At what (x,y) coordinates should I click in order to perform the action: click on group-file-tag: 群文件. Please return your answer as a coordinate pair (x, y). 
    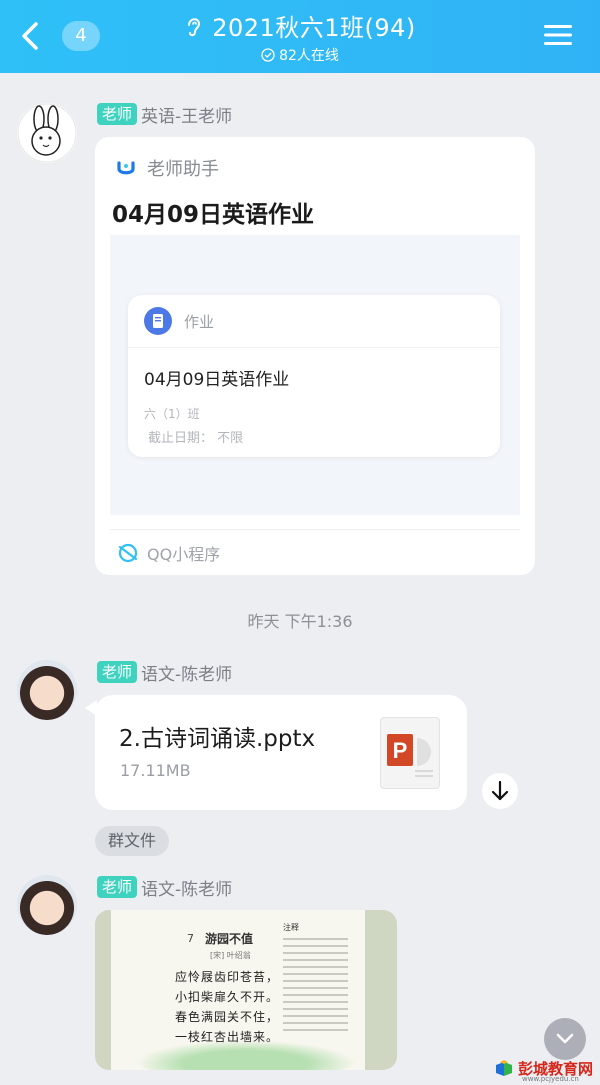
    Looking at the image, I should click on (132, 841).